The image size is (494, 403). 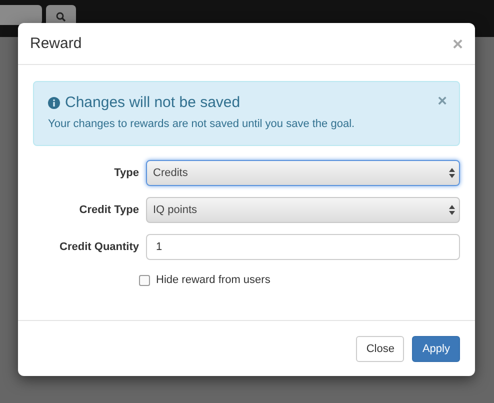 I want to click on search-icon, so click(x=61, y=17).